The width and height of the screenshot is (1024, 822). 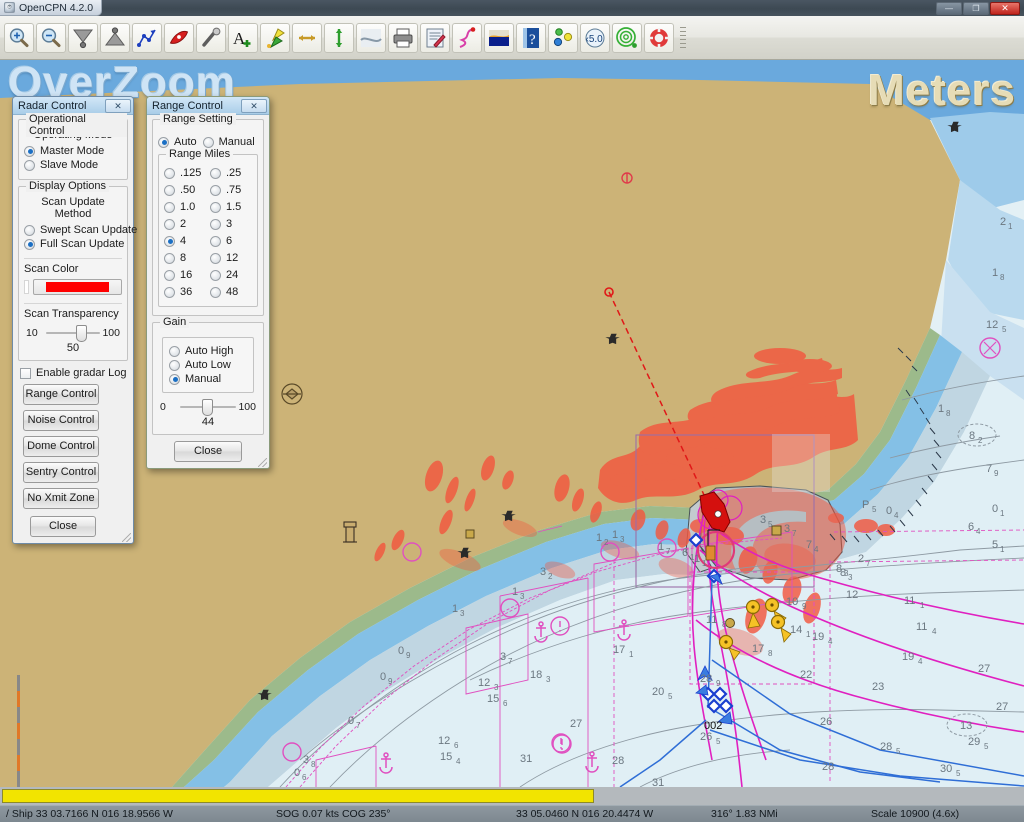 I want to click on notes-icon, so click(x=435, y=37).